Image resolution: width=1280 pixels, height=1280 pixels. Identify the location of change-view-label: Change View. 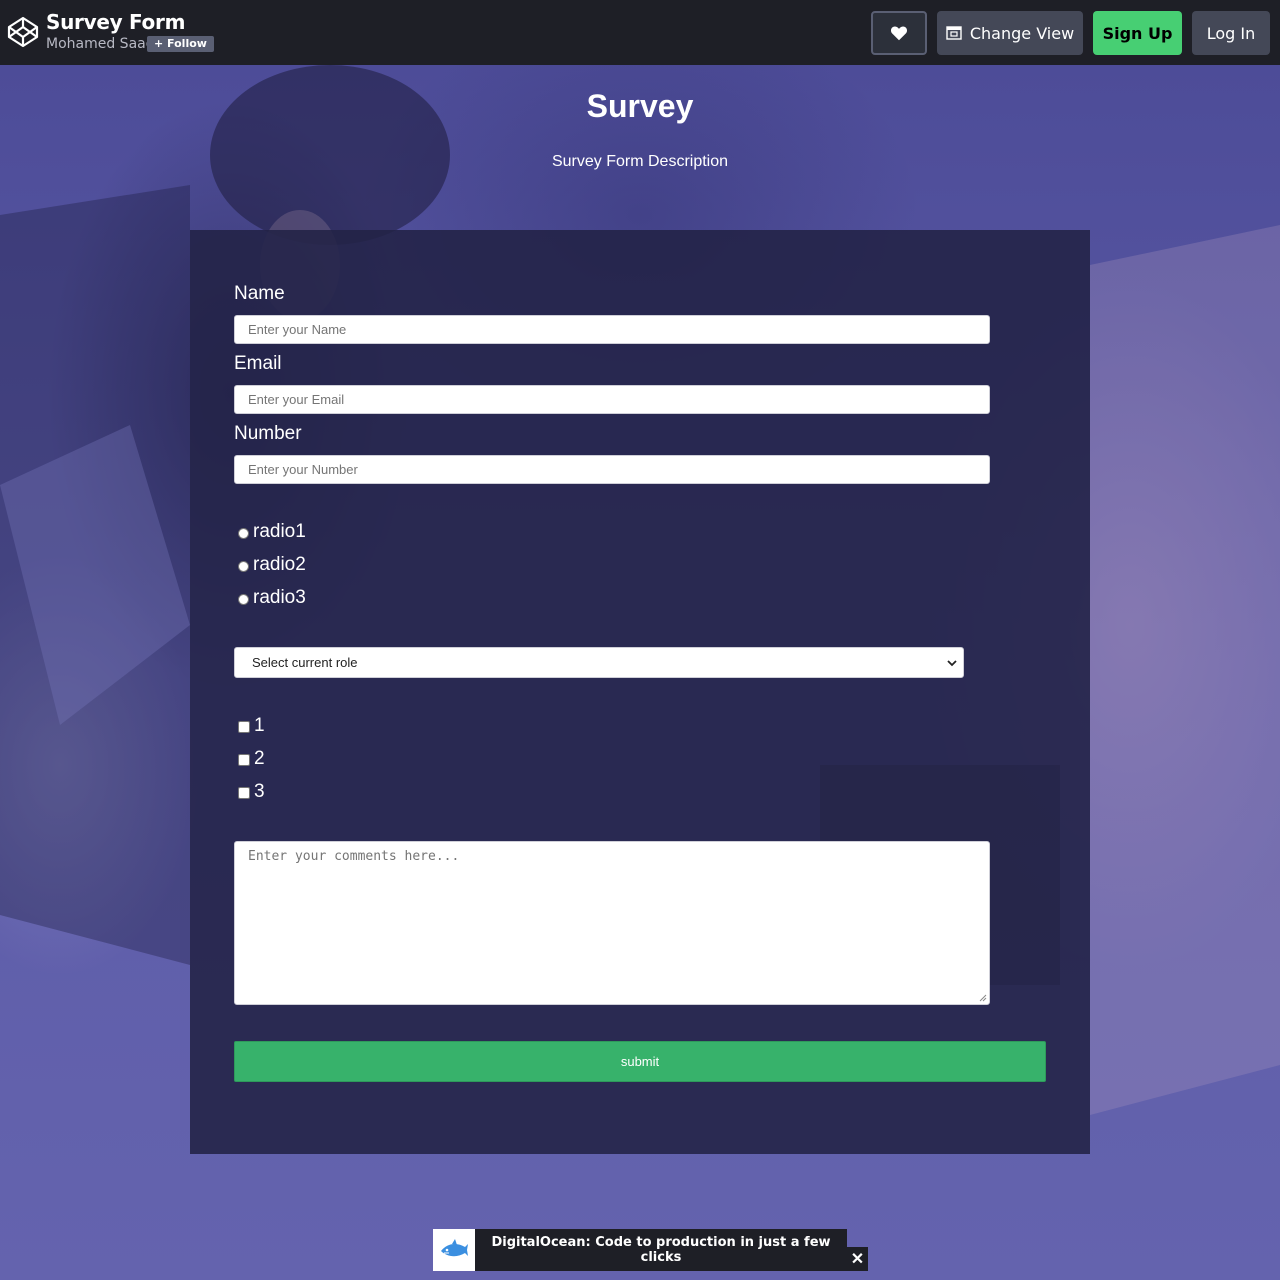
(1022, 33).